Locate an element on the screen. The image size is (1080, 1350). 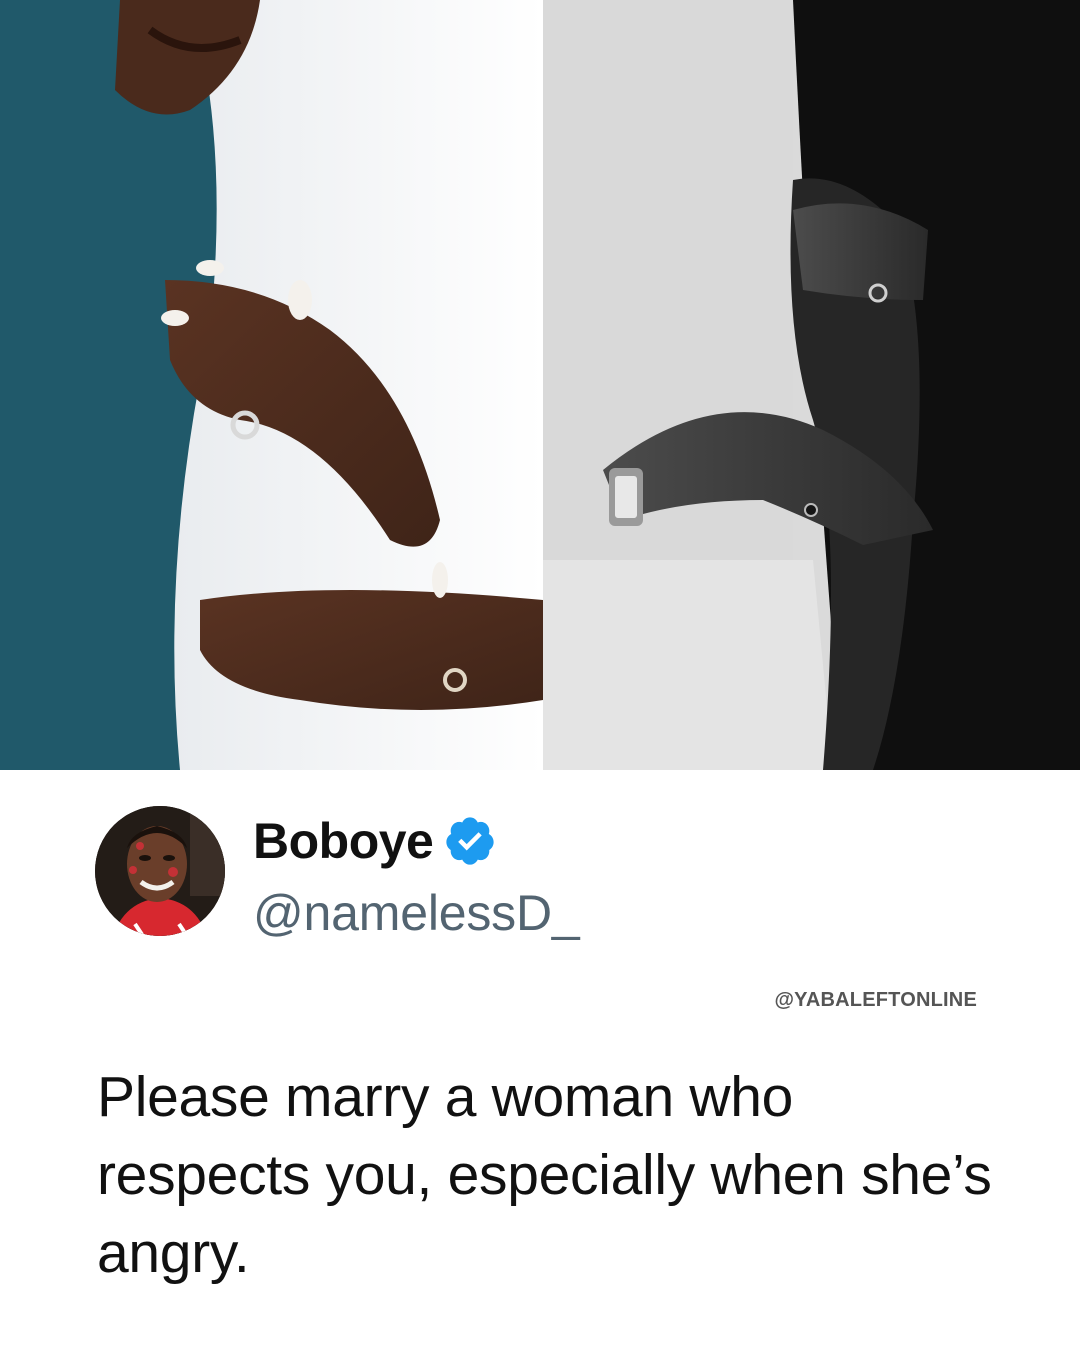
verified-badge-icon is located at coordinates (470, 841).